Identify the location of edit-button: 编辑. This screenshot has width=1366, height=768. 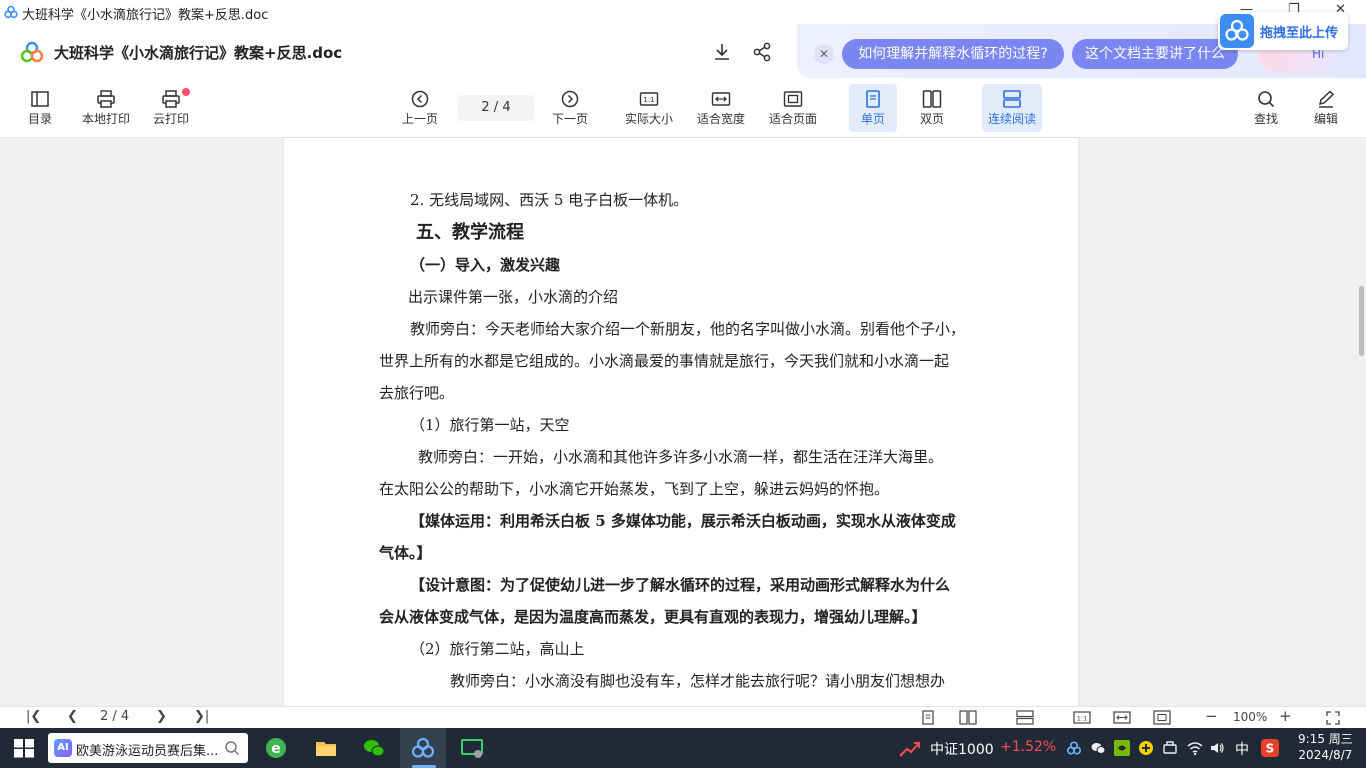
(1326, 108).